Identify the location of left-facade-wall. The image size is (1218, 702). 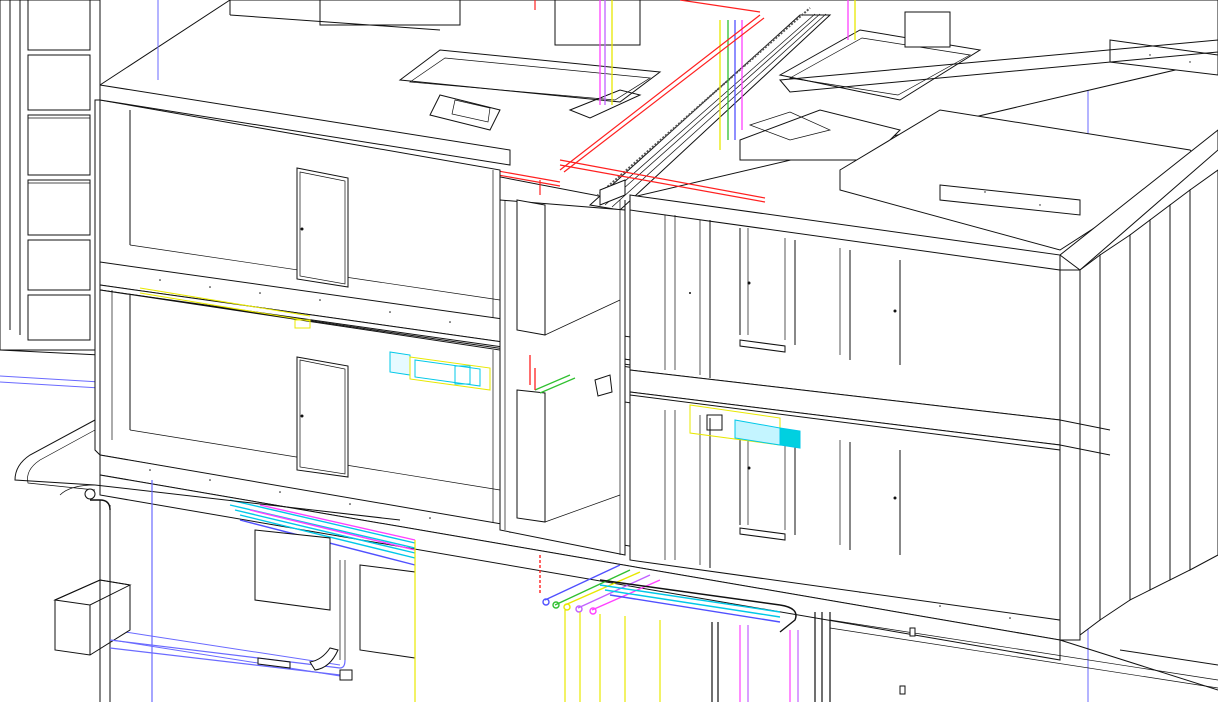
(50, 178).